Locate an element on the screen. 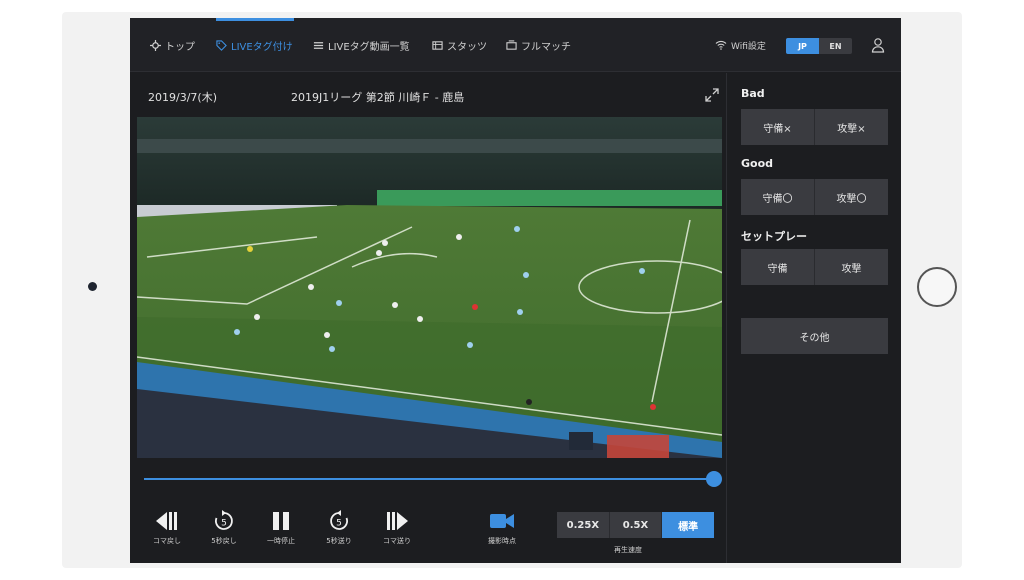  setplay-tag-row: 守備 攻撃 is located at coordinates (814, 267).